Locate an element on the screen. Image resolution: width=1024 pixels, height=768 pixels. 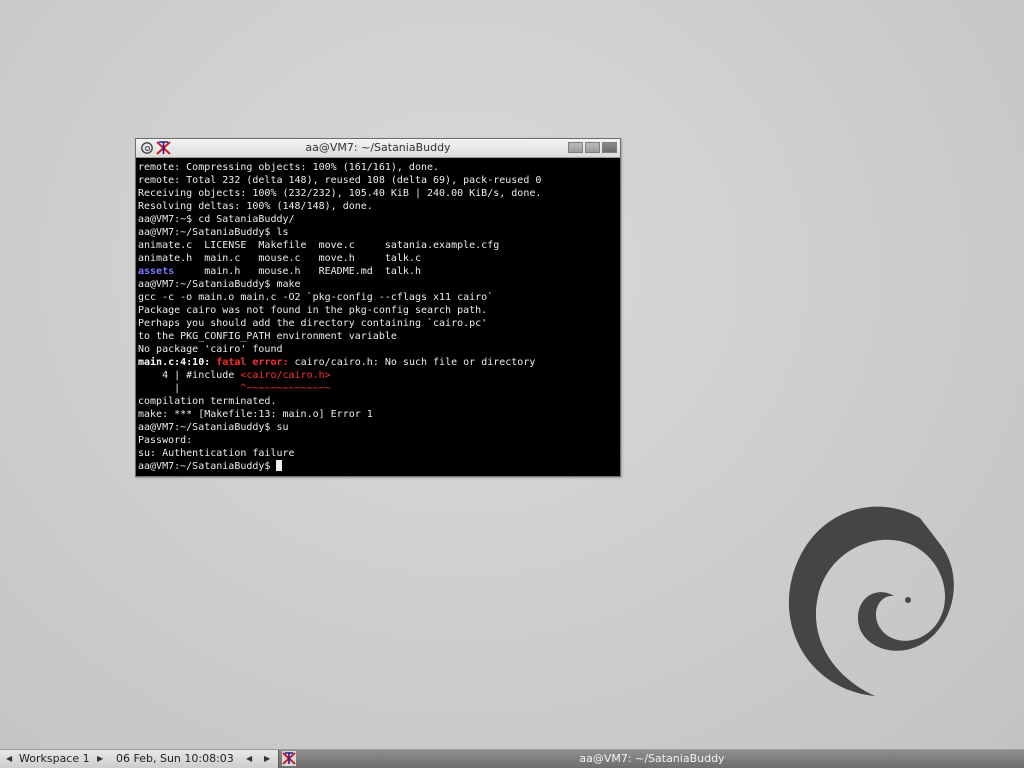
prompt: aa@VM7:~/SataniaBuddy$ is located at coordinates (207, 466).